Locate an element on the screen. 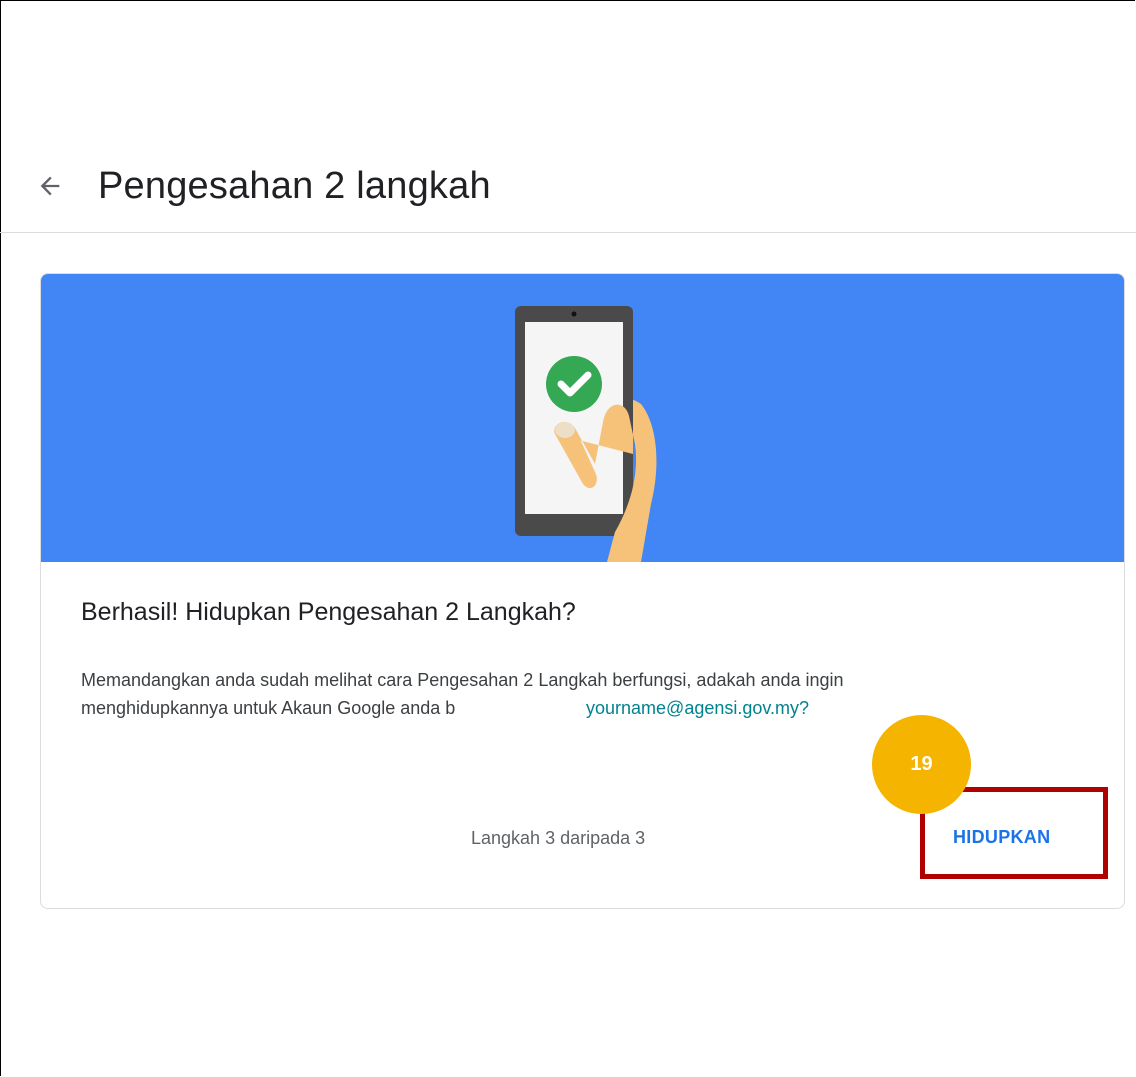  step-indicator: Langkah 3 daripada 3 is located at coordinates (558, 838).